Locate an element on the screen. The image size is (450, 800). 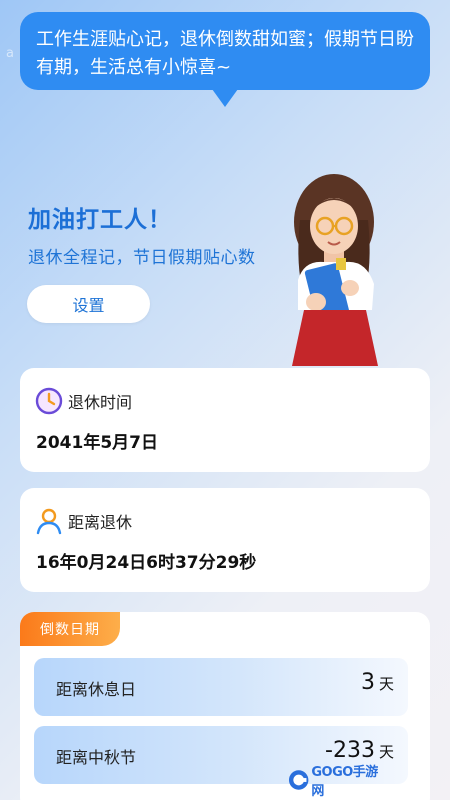
bubble-tail is located at coordinates (225, 98).